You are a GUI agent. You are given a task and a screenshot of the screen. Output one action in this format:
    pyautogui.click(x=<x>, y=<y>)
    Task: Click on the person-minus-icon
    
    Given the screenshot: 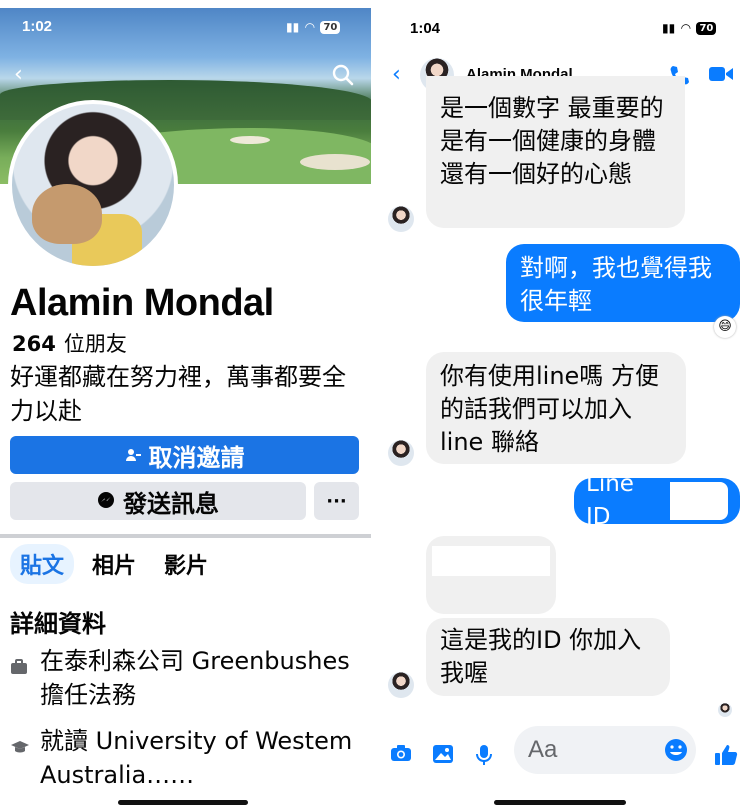 What is the action you would take?
    pyautogui.click(x=133, y=455)
    